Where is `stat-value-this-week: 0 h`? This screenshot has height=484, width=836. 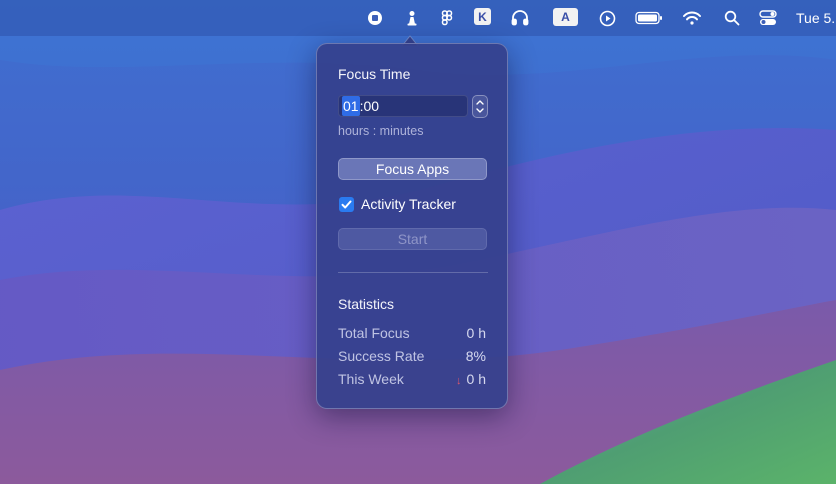
stat-value-this-week: 0 h is located at coordinates (476, 379).